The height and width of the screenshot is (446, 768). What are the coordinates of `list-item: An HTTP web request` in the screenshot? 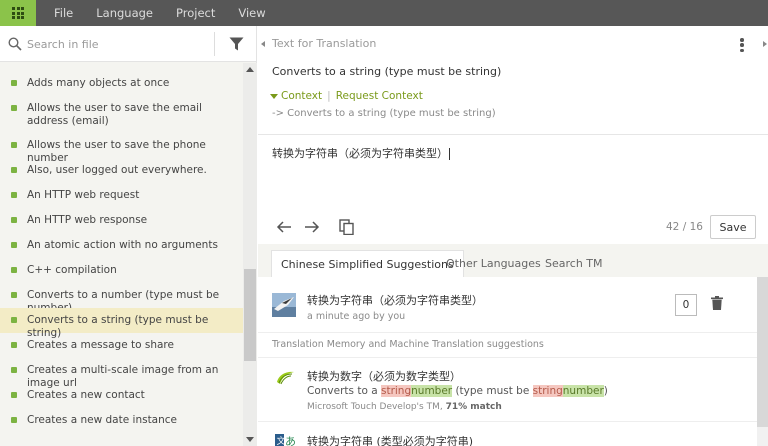 It's located at (121, 195).